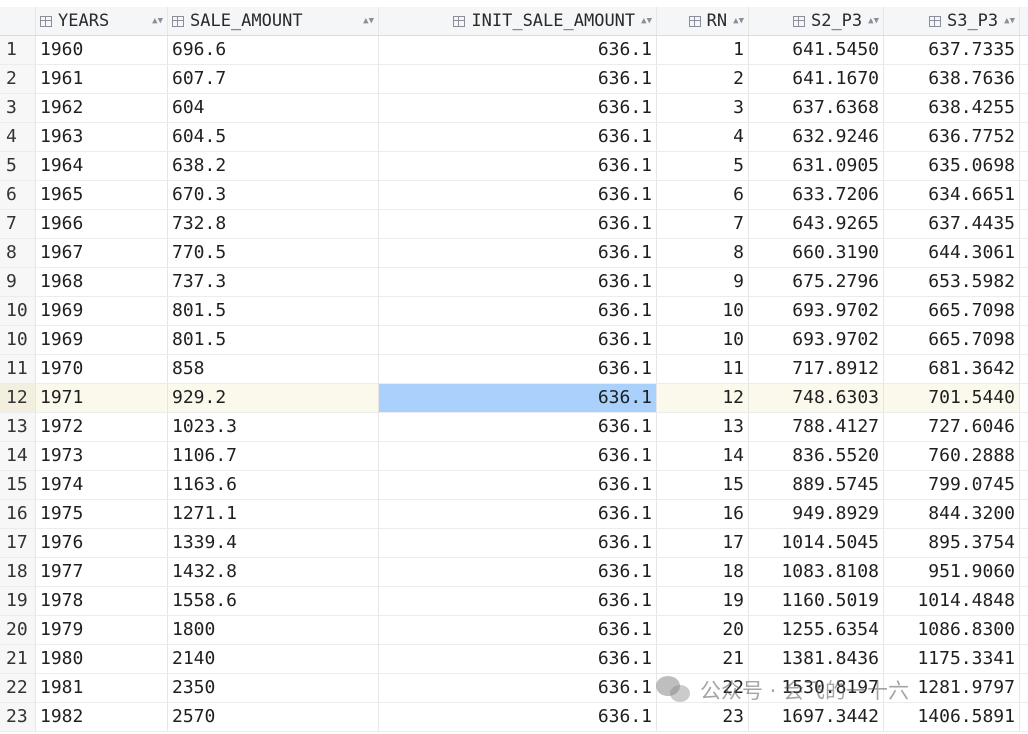 The image size is (1028, 734). What do you see at coordinates (273, 137) in the screenshot?
I see `cell-sale-amount: 604.5` at bounding box center [273, 137].